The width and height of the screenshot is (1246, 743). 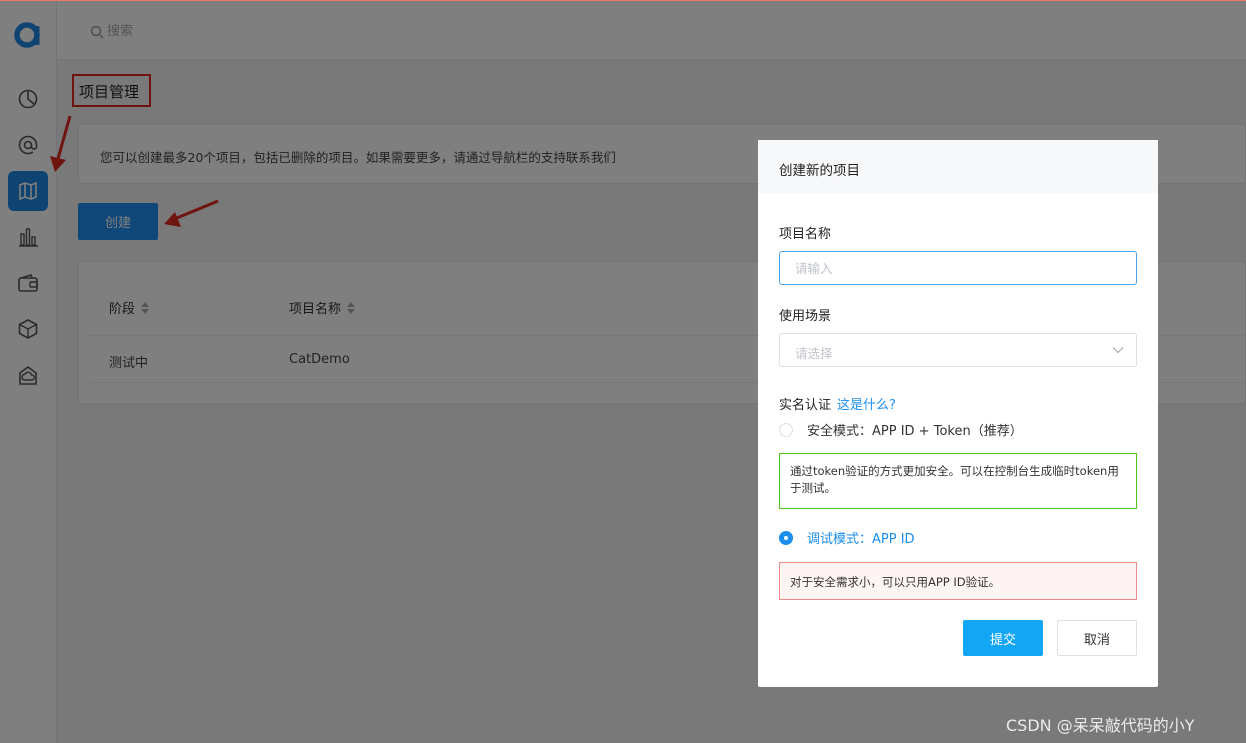 What do you see at coordinates (805, 316) in the screenshot?
I see `usage-scene-label: 使用场景` at bounding box center [805, 316].